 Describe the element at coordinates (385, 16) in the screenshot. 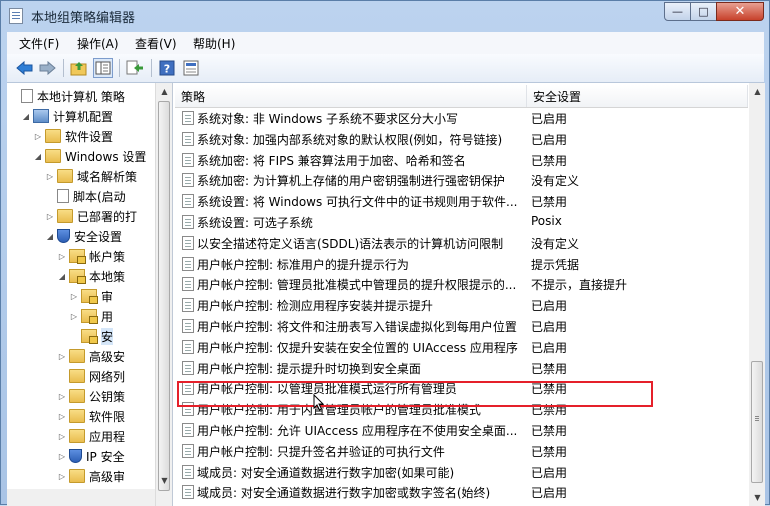

I see `title-bar: 本地组策略编辑器 — □ ✕` at that location.